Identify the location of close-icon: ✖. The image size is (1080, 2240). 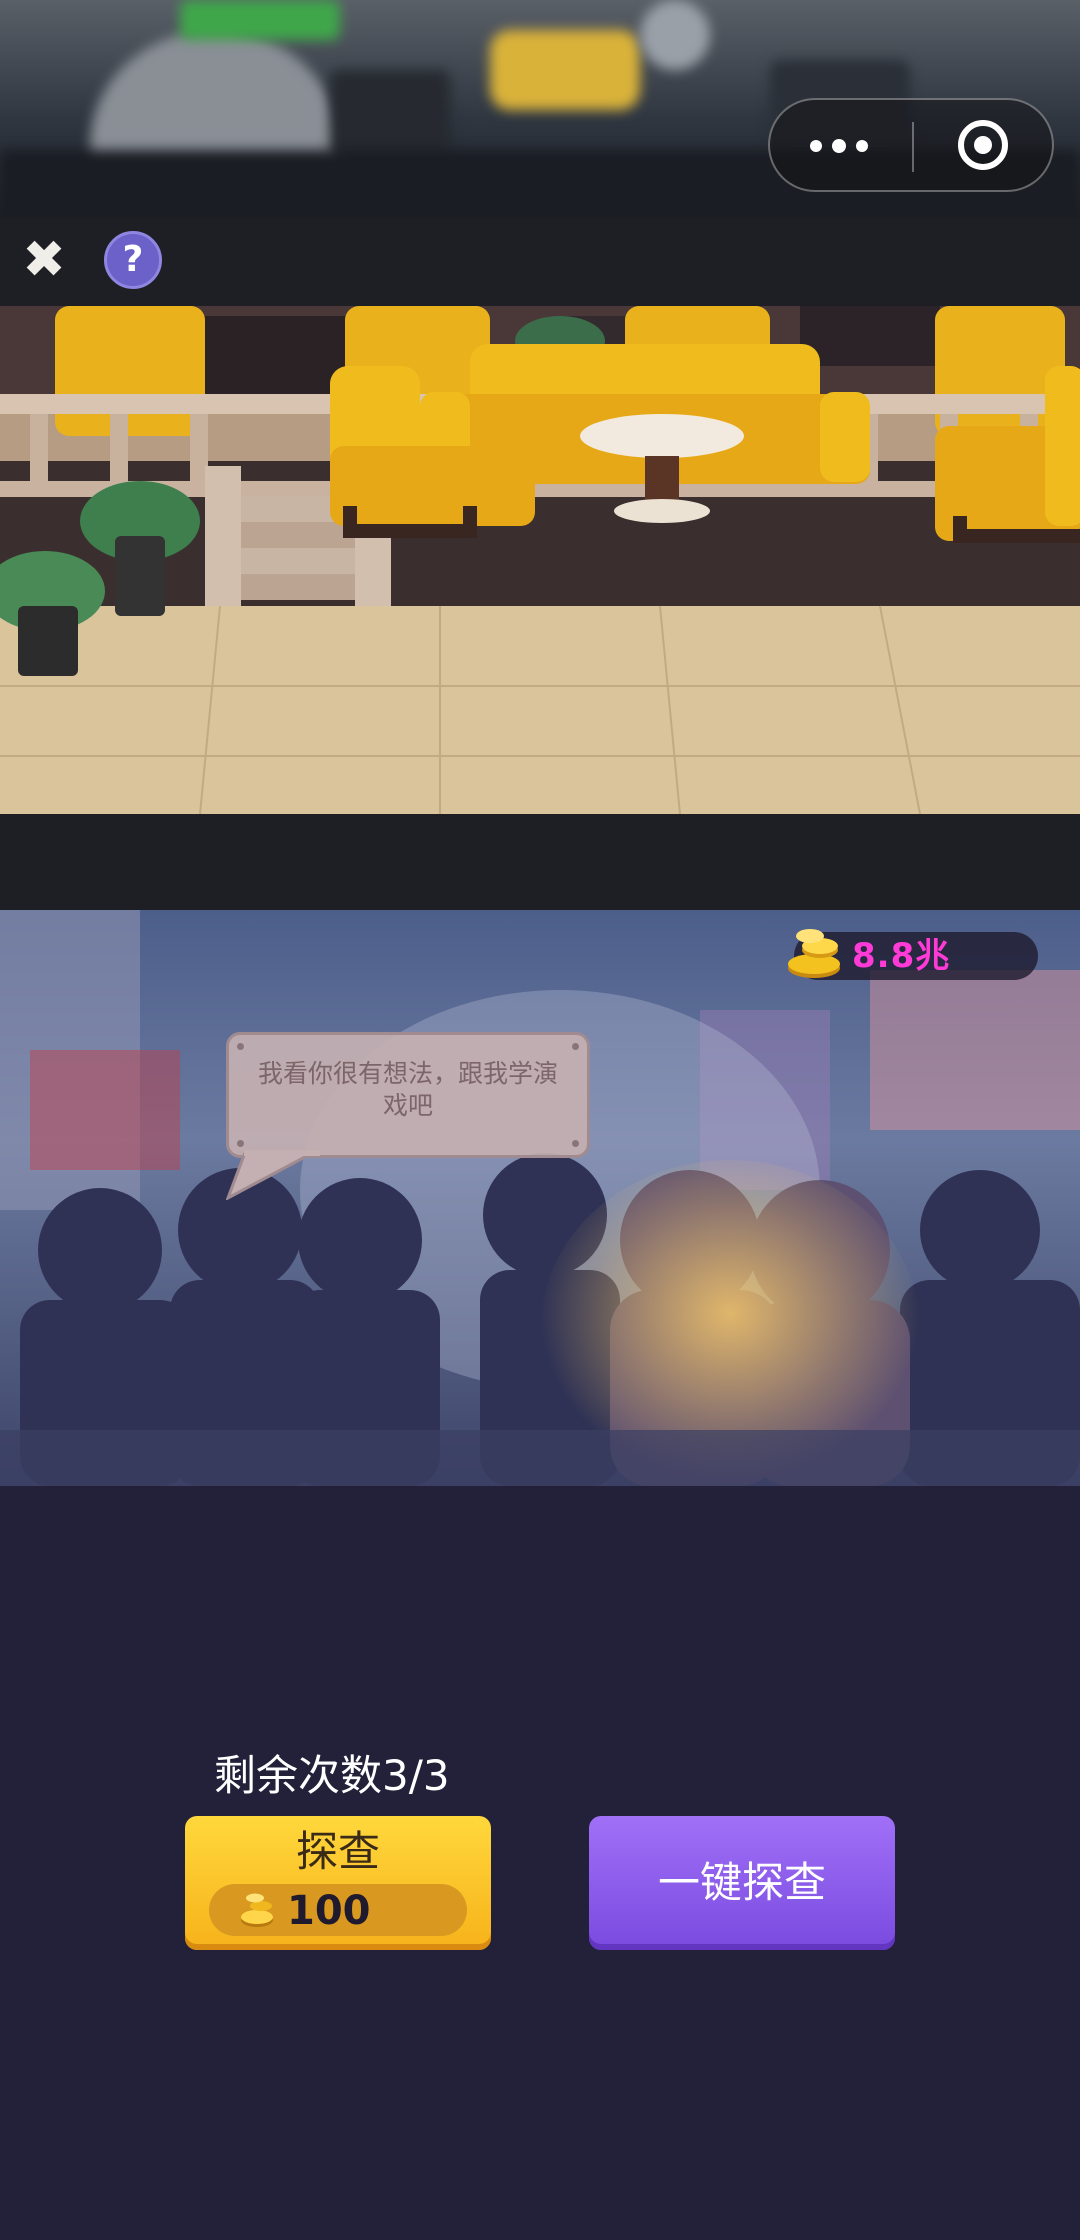
(44, 260).